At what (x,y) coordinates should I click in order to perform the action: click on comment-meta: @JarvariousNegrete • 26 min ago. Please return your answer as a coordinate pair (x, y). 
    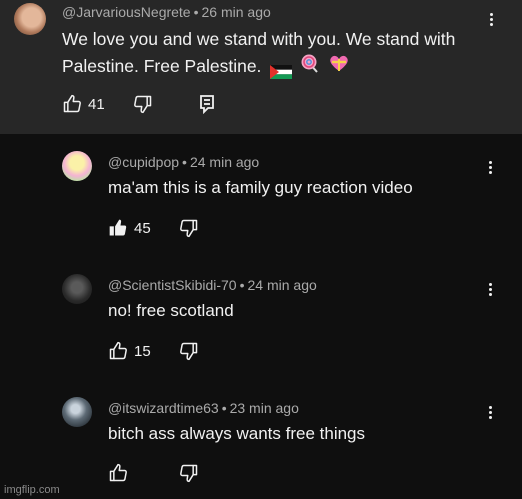
    Looking at the image, I should click on (166, 12).